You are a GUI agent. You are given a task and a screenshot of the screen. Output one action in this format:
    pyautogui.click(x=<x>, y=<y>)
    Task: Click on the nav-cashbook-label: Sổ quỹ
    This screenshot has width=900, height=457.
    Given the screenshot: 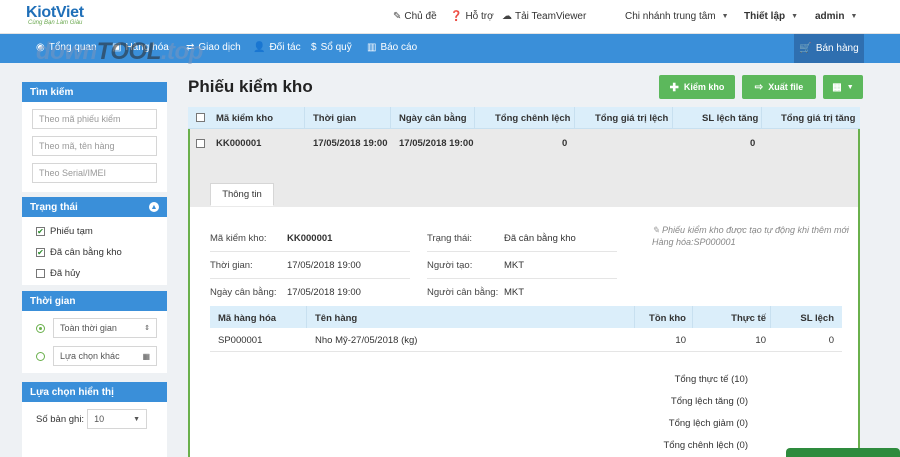 What is the action you would take?
    pyautogui.click(x=336, y=47)
    